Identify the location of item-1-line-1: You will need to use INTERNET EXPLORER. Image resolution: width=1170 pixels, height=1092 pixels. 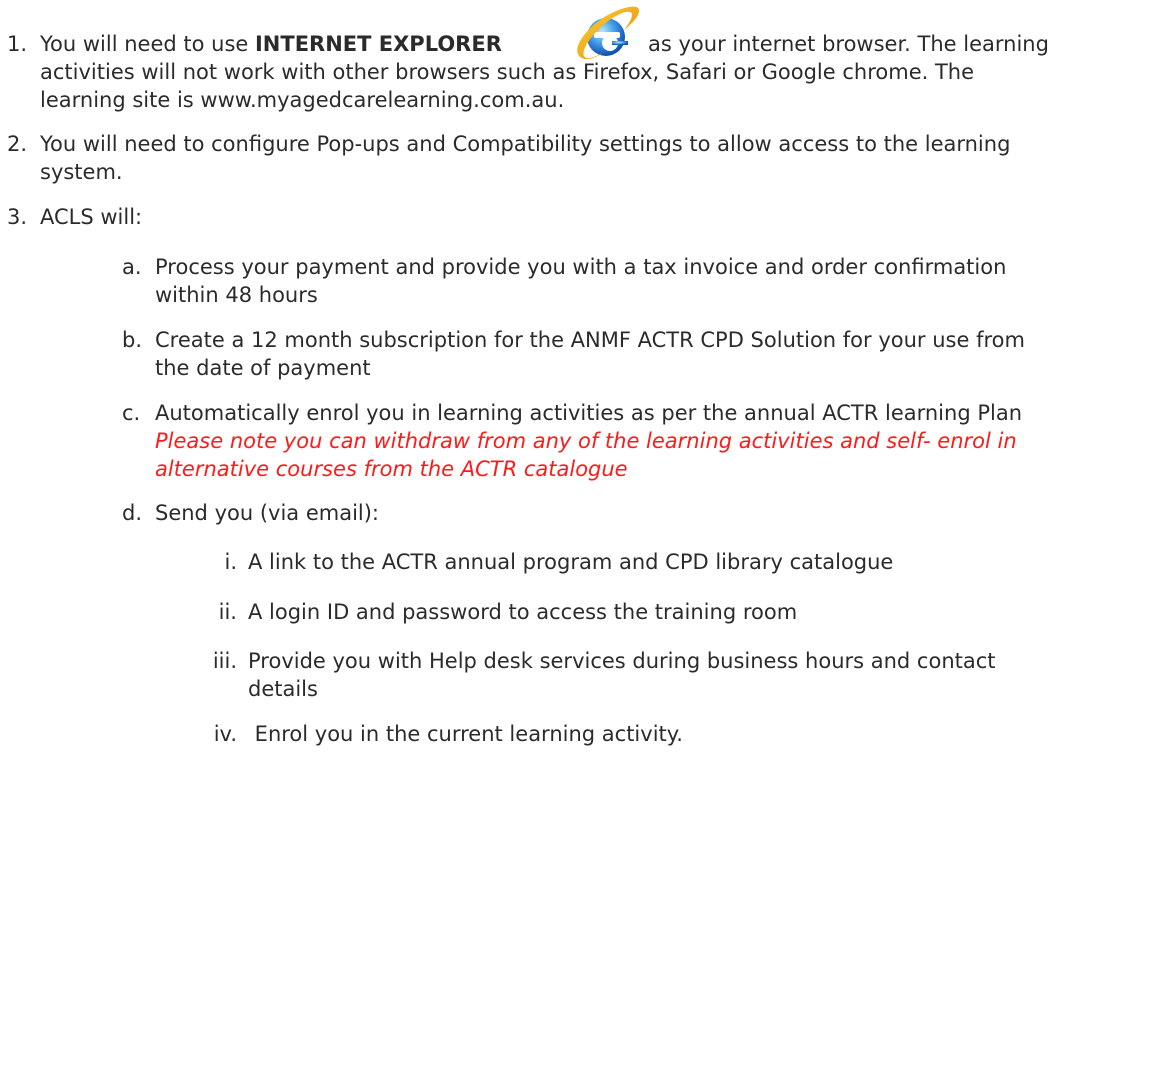
(271, 44).